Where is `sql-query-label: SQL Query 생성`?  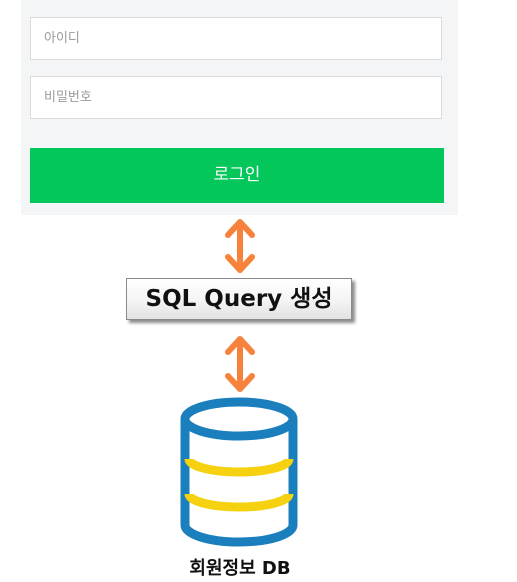
sql-query-label: SQL Query 생성 is located at coordinates (239, 299).